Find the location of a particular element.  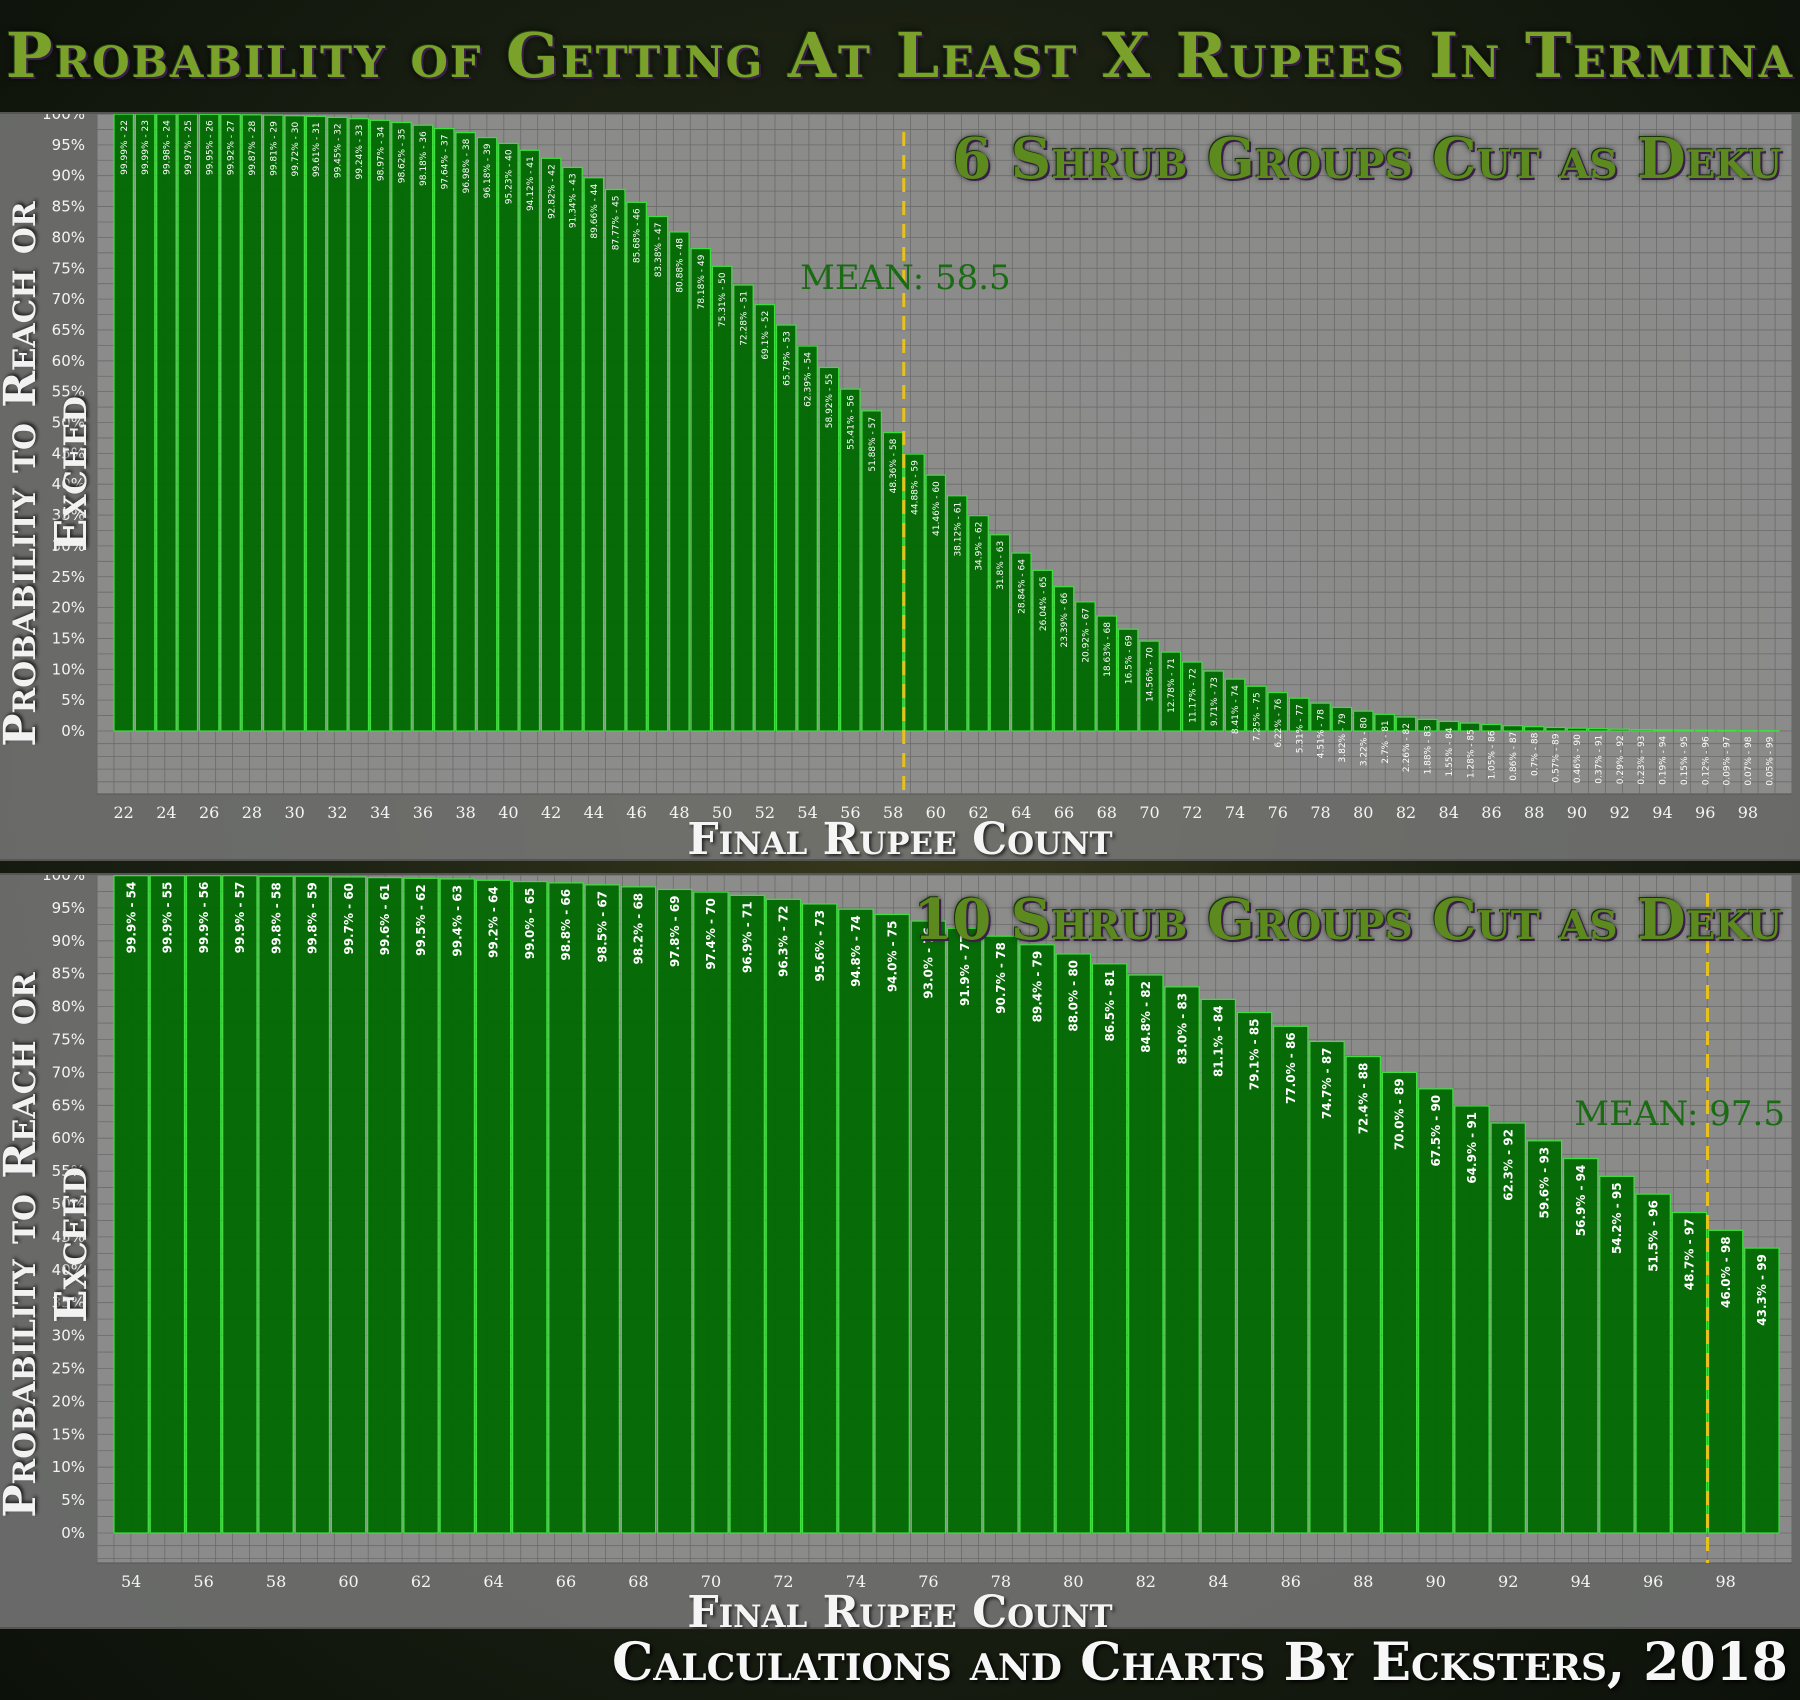

bar-data-label: 81.1% - 84 is located at coordinates (1218, 1041).